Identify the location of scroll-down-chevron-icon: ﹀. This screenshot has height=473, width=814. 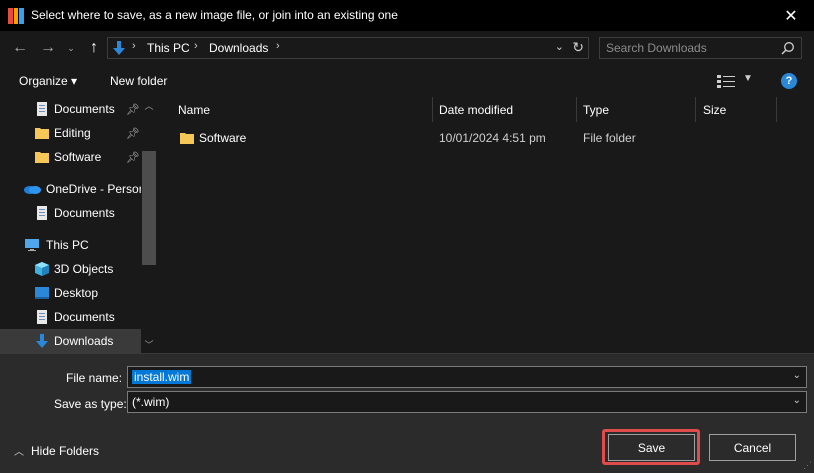
(149, 344).